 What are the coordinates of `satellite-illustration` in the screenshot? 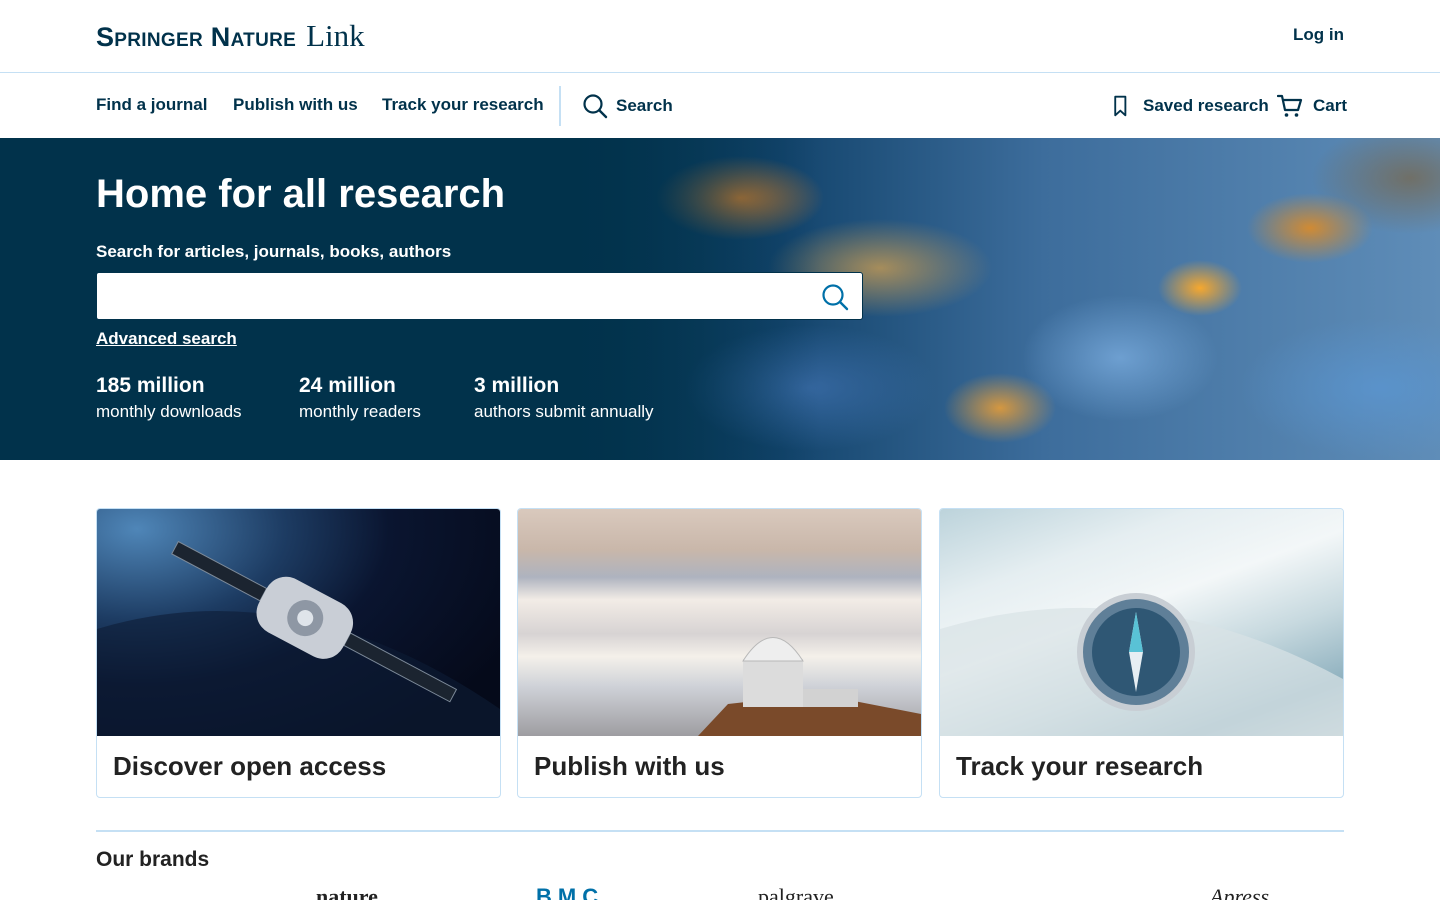 It's located at (298, 638).